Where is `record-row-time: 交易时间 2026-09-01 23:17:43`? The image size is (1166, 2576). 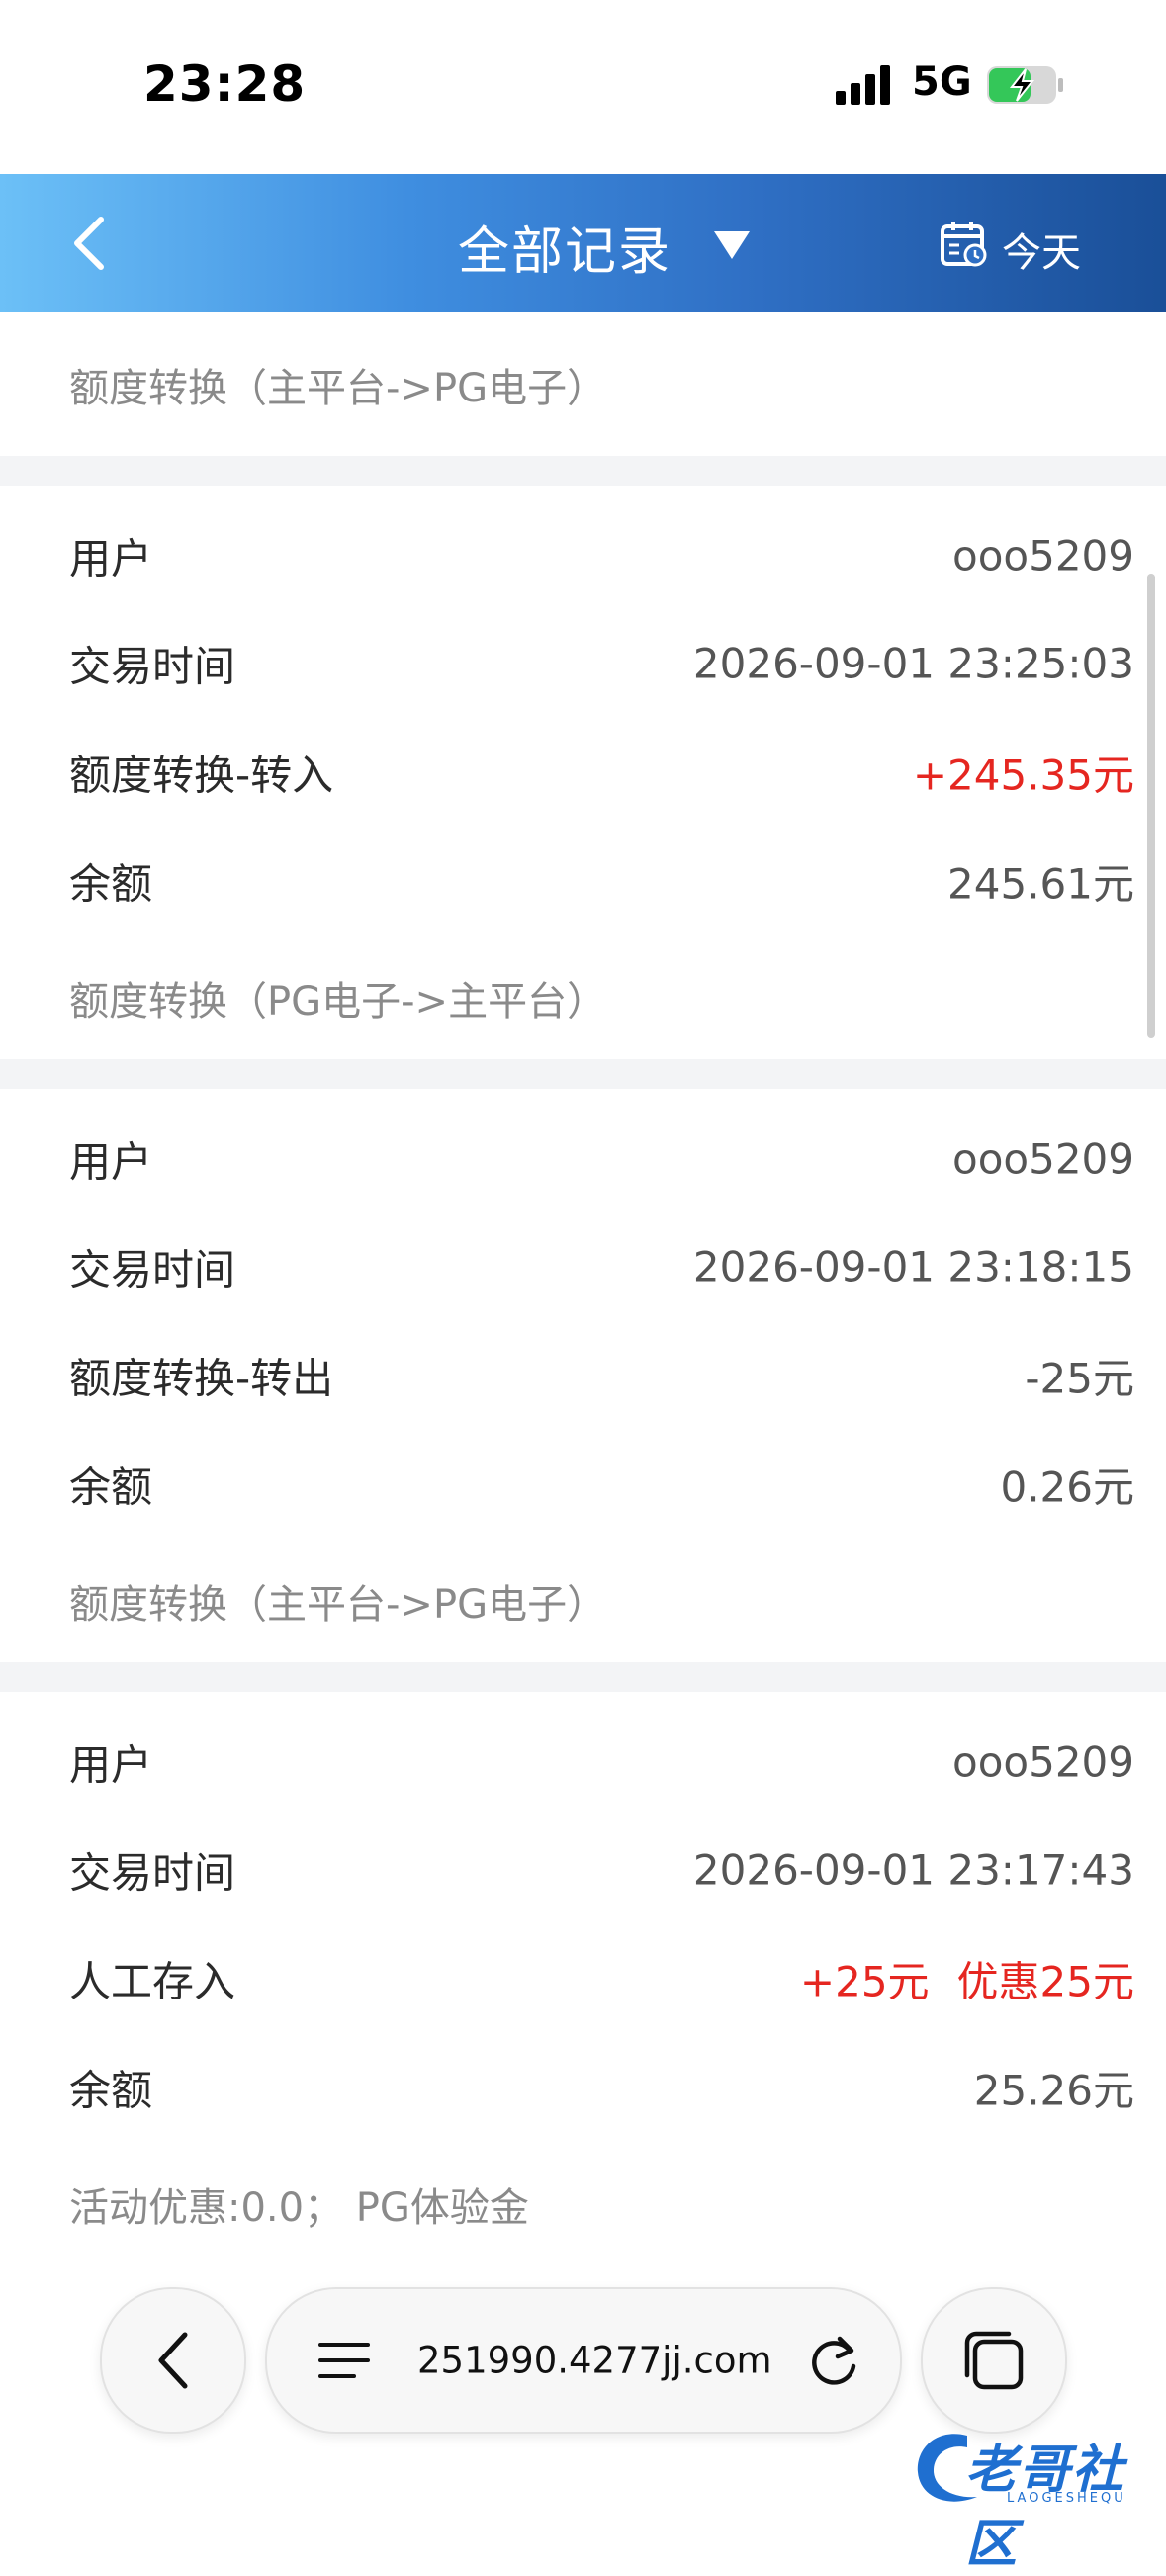
record-row-time: 交易时间 2026-09-01 23:17:43 is located at coordinates (583, 1870).